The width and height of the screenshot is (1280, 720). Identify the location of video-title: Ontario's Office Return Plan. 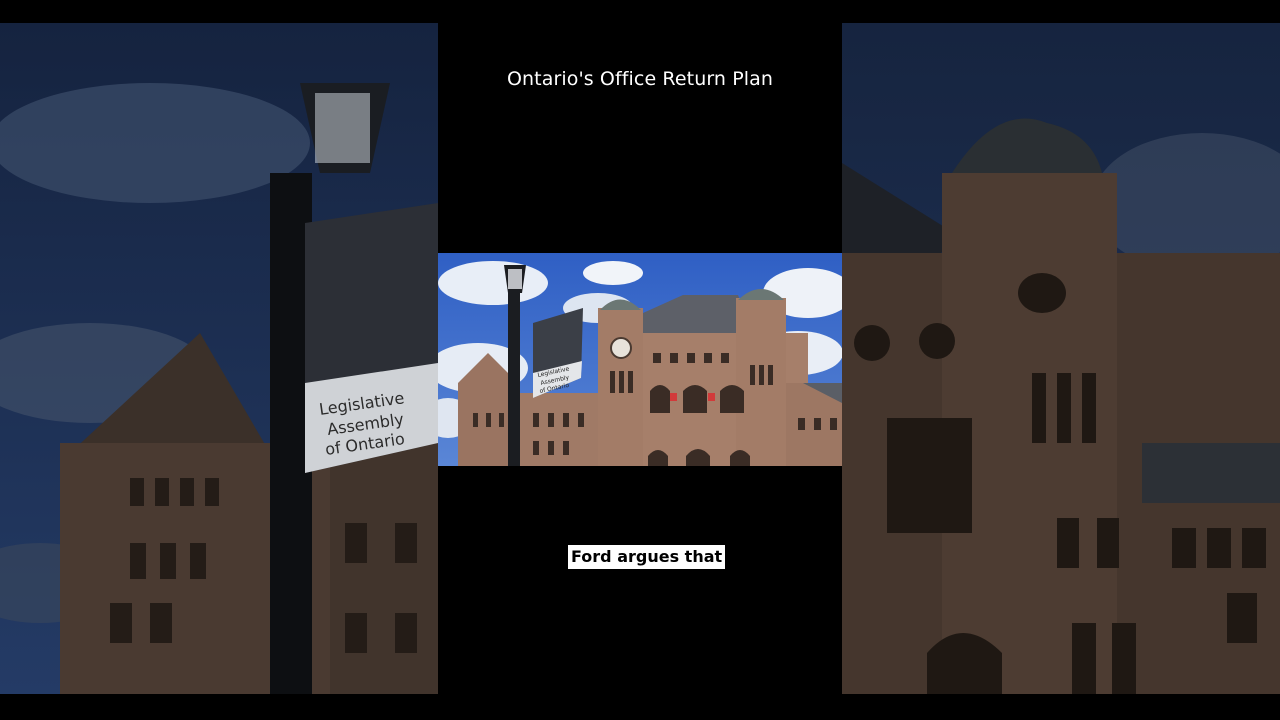
(640, 79).